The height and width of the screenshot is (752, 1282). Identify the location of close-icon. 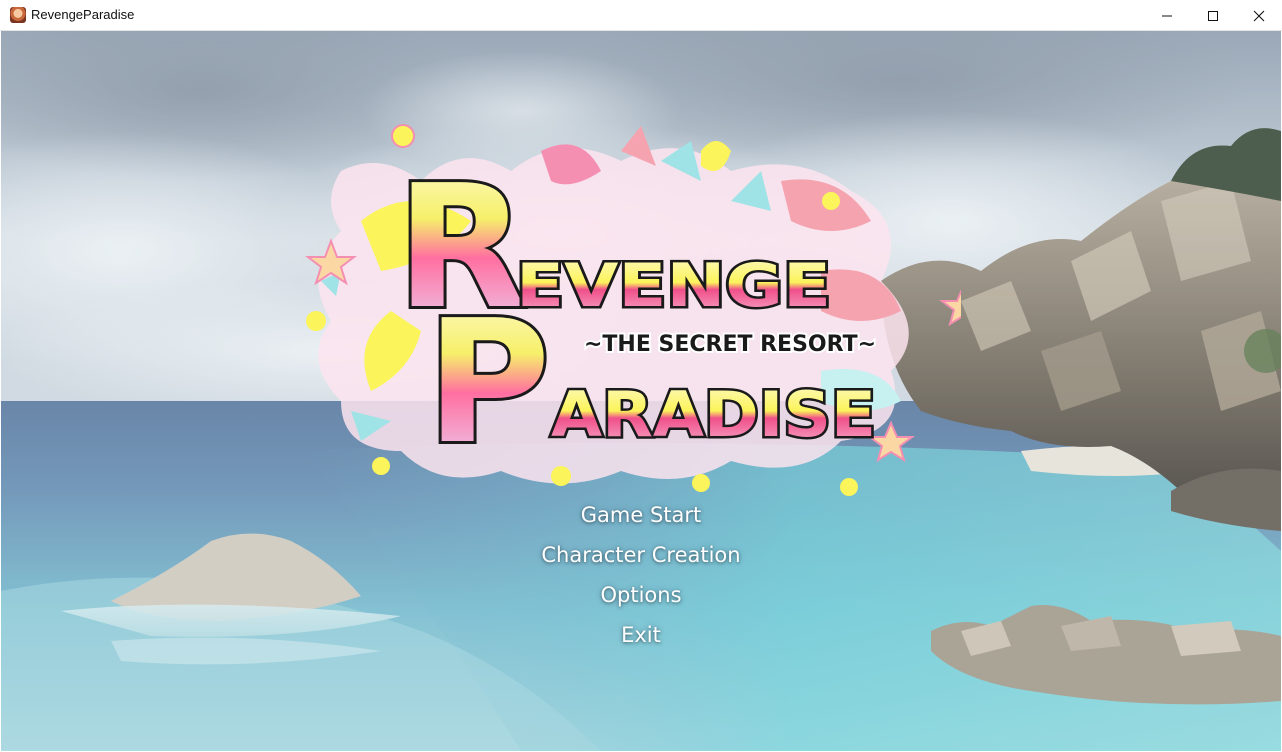
(1259, 15).